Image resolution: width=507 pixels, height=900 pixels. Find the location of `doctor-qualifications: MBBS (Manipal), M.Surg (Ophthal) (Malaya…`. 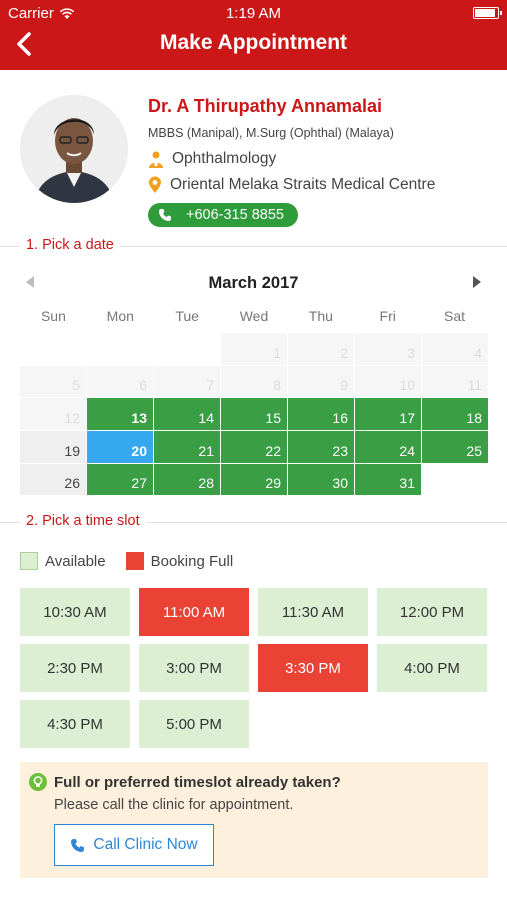

doctor-qualifications: MBBS (Manipal), M.Surg (Ophthal) (Malaya… is located at coordinates (271, 133).